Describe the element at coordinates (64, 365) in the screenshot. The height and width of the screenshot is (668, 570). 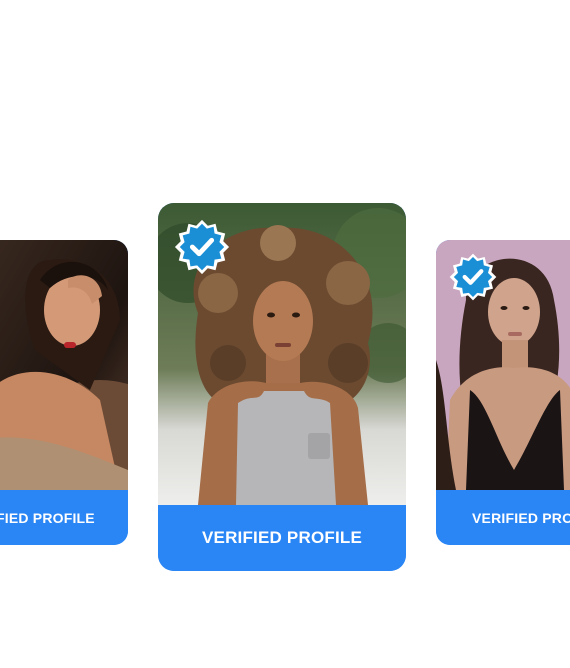
I see `profile-photo-left` at that location.